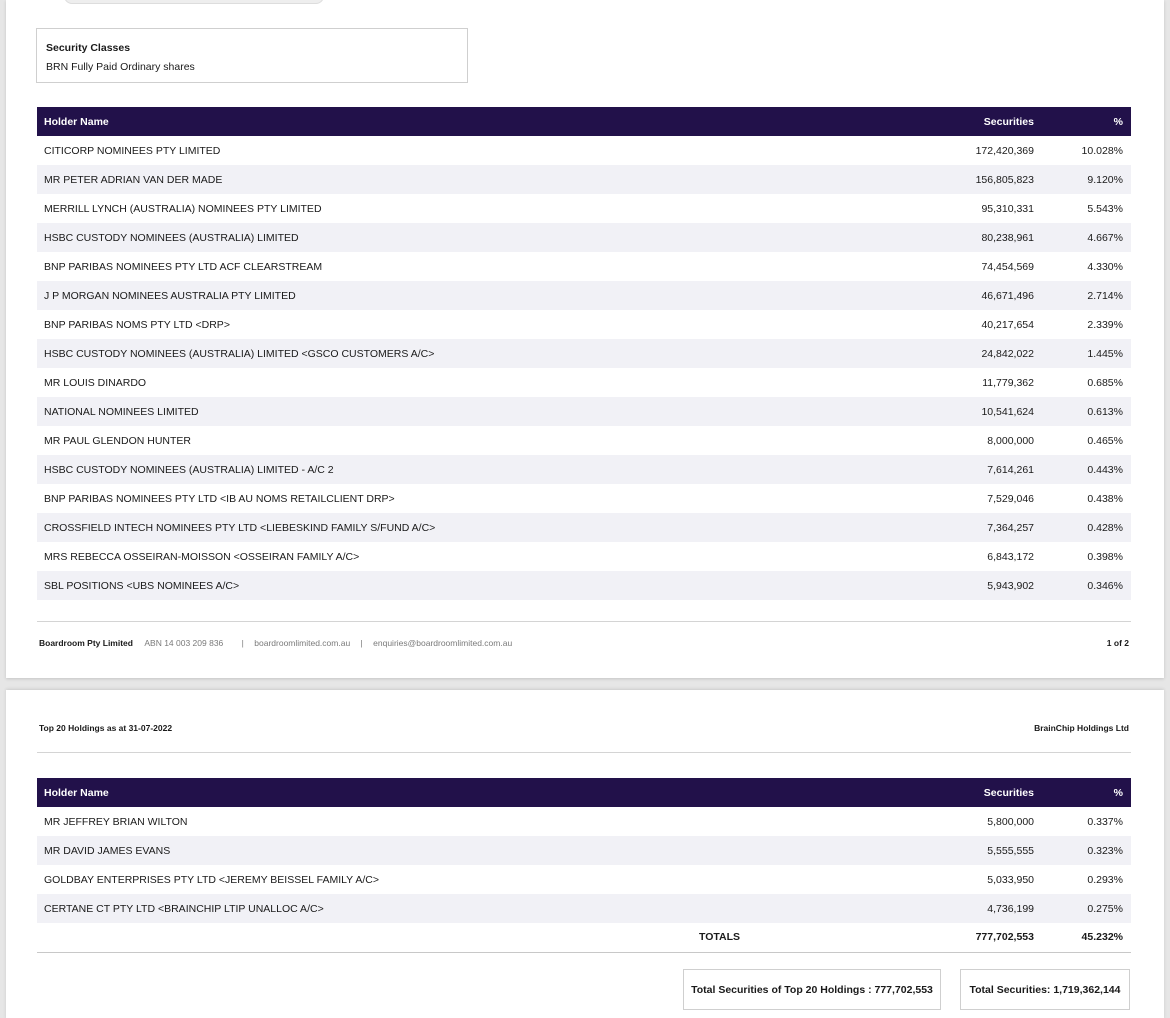 The image size is (1170, 1018). I want to click on percent-cell: 0.465%, so click(1105, 440).